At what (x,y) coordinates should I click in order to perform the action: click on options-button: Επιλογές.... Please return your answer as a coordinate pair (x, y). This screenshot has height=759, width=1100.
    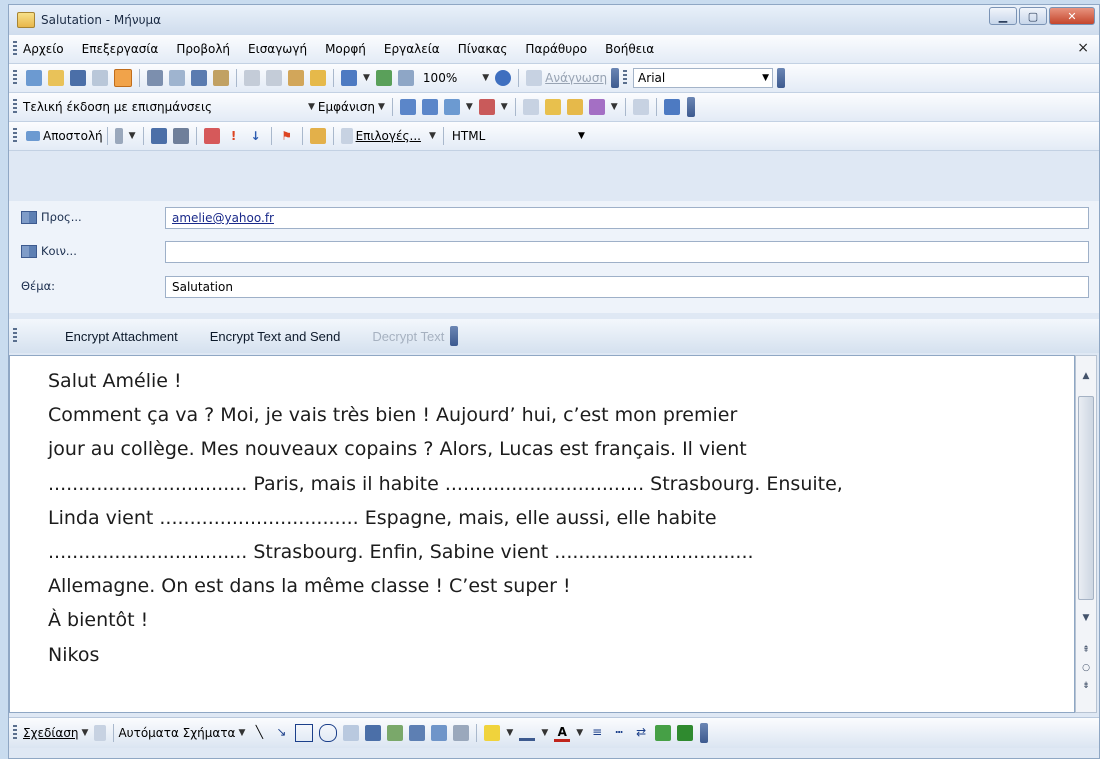
    Looking at the image, I should click on (388, 136).